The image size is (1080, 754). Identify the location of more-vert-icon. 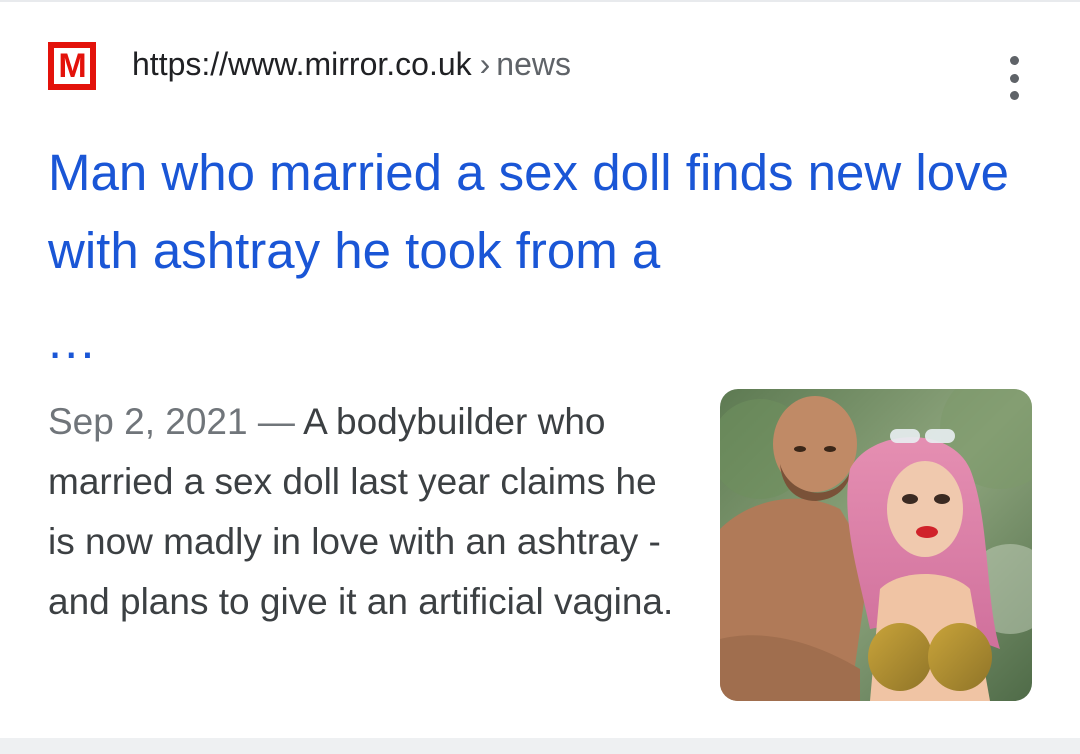
(1014, 78).